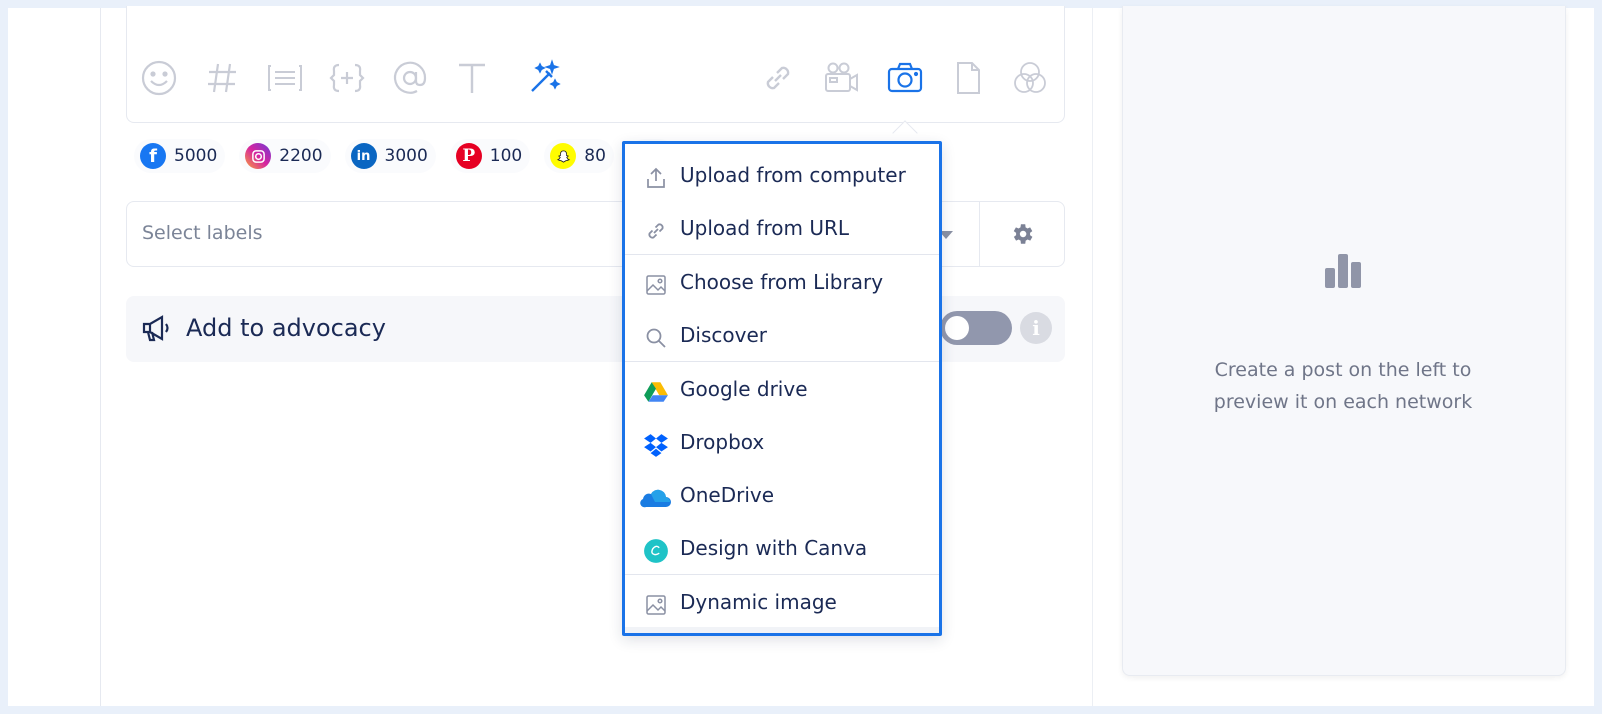 The image size is (1602, 714). I want to click on magic-wand-icon, so click(543, 78).